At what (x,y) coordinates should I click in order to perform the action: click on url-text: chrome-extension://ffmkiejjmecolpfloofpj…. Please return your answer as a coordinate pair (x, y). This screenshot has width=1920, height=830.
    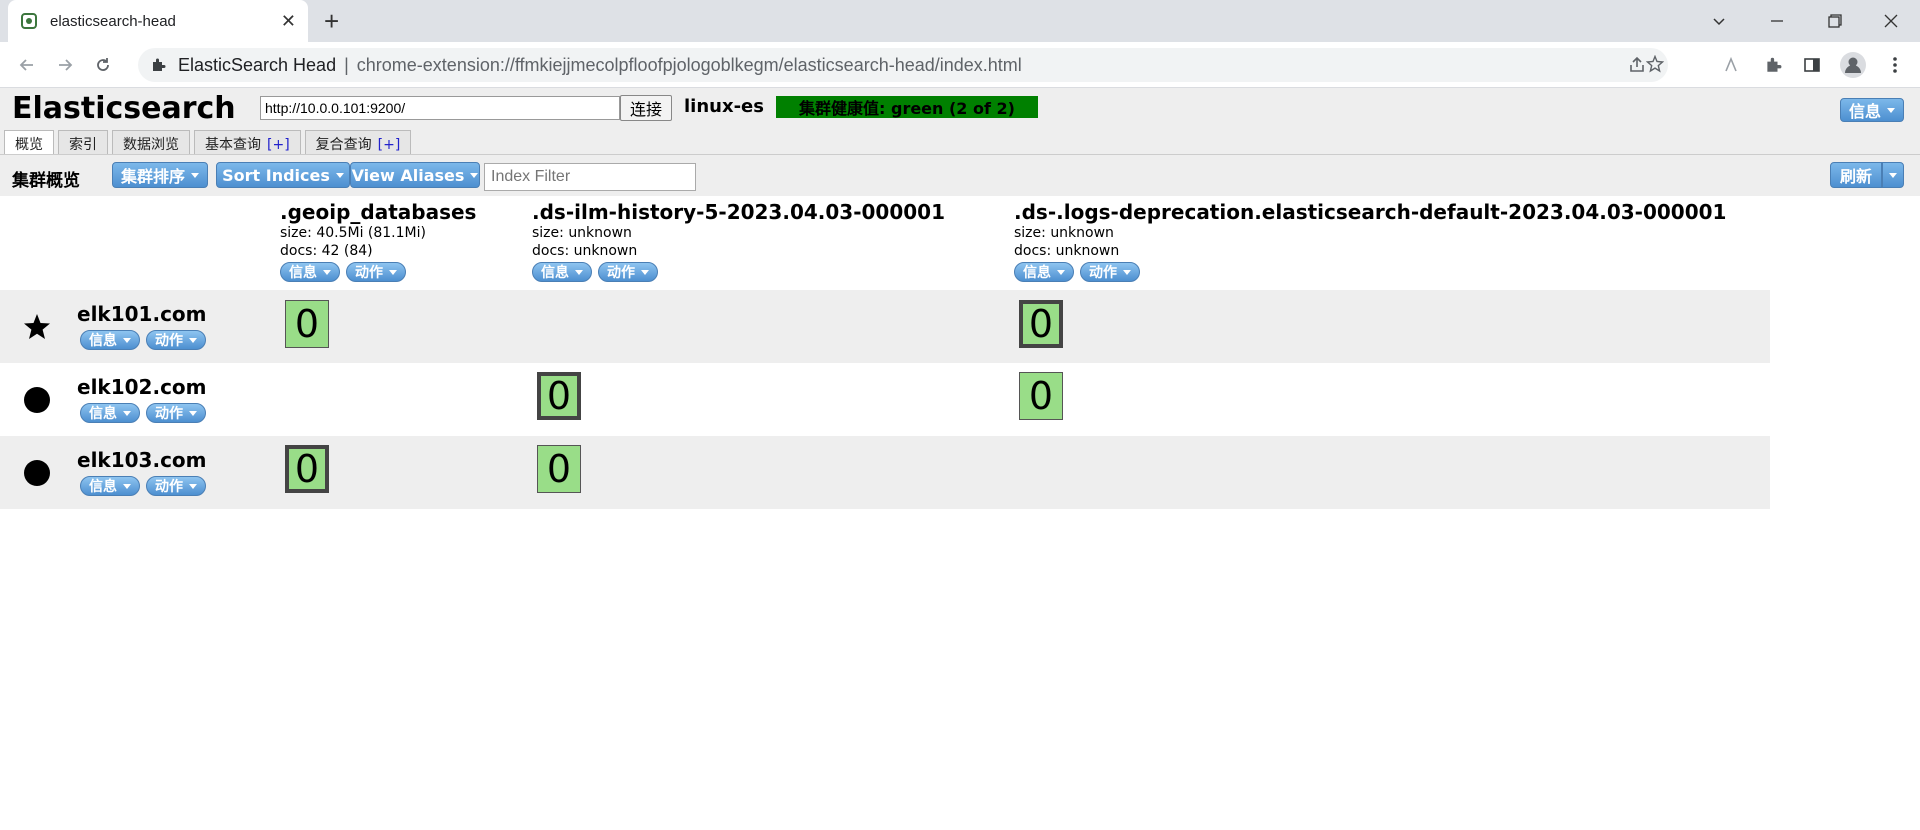
    Looking at the image, I should click on (689, 64).